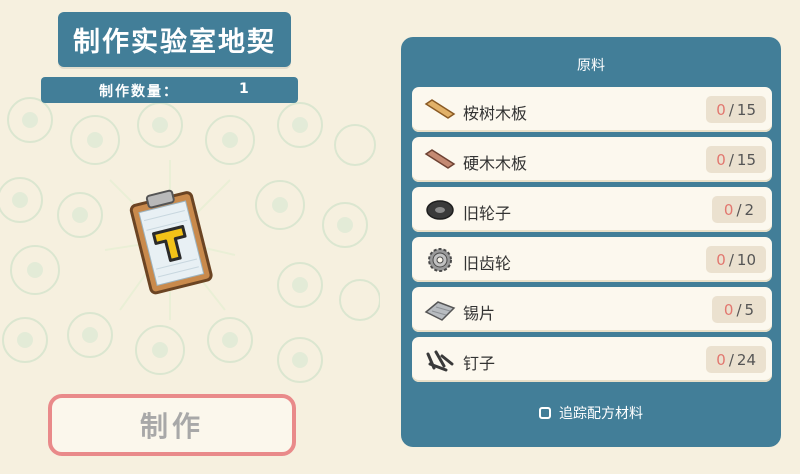 The height and width of the screenshot is (474, 800). Describe the element at coordinates (601, 414) in the screenshot. I see `track-label: 追踪配方材料` at that location.